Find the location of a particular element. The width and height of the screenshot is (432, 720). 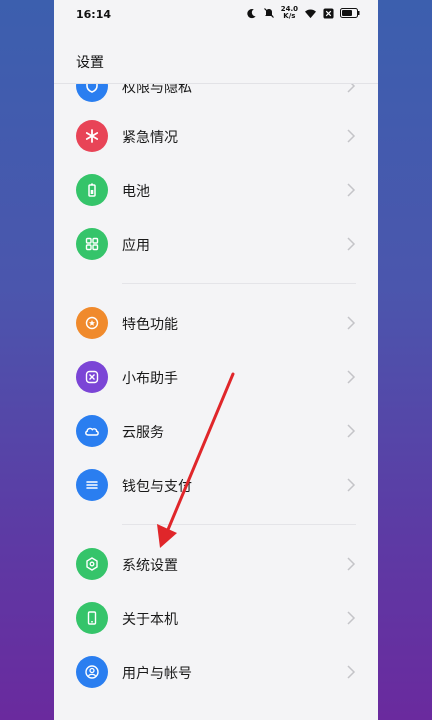

settings-item-accounts: 用户与帐号 is located at coordinates (216, 673).